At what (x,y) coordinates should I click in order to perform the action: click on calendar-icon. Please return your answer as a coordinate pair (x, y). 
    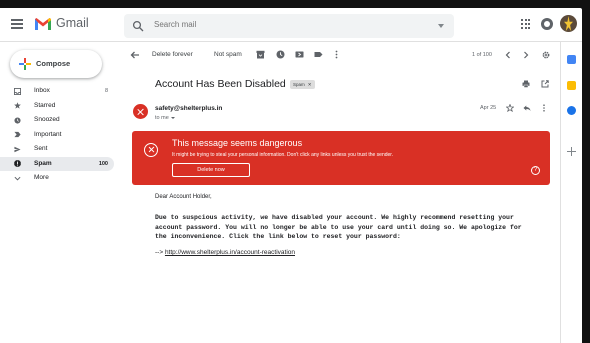
    Looking at the image, I should click on (571, 59).